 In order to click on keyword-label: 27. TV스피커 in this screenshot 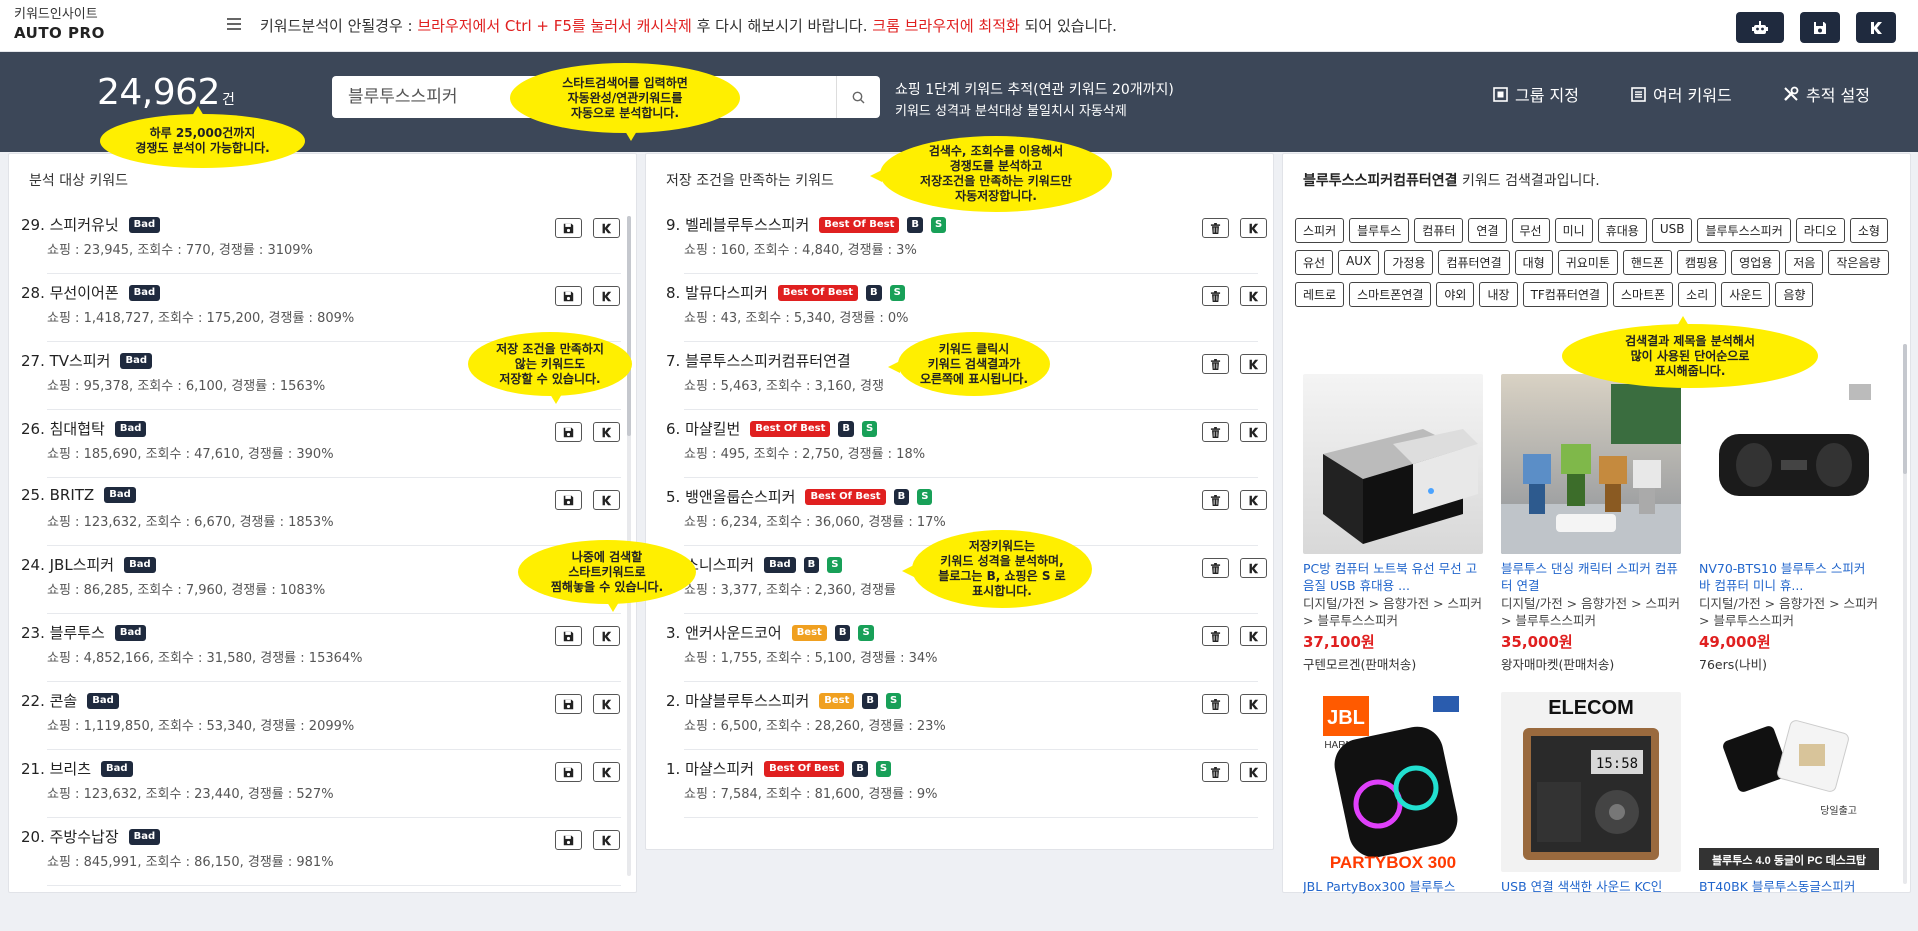, I will do `click(65, 360)`.